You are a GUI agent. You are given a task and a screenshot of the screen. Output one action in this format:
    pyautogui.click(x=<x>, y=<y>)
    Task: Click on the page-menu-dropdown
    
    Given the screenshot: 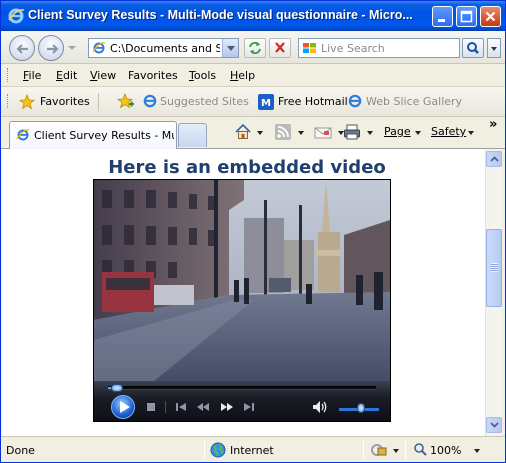 What is the action you would take?
    pyautogui.click(x=418, y=133)
    